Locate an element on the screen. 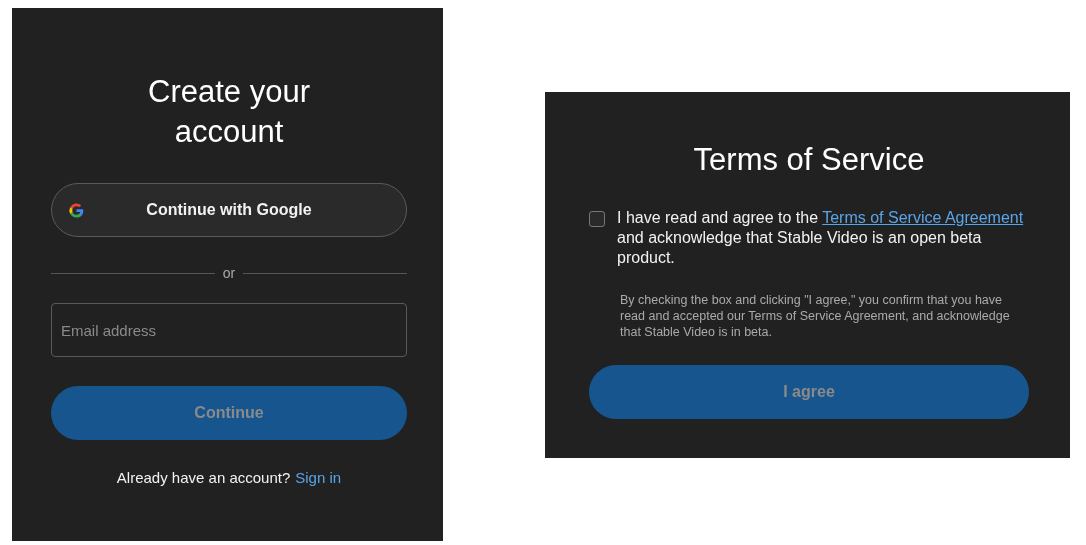  google-signin-button: Continue with Google is located at coordinates (229, 210).